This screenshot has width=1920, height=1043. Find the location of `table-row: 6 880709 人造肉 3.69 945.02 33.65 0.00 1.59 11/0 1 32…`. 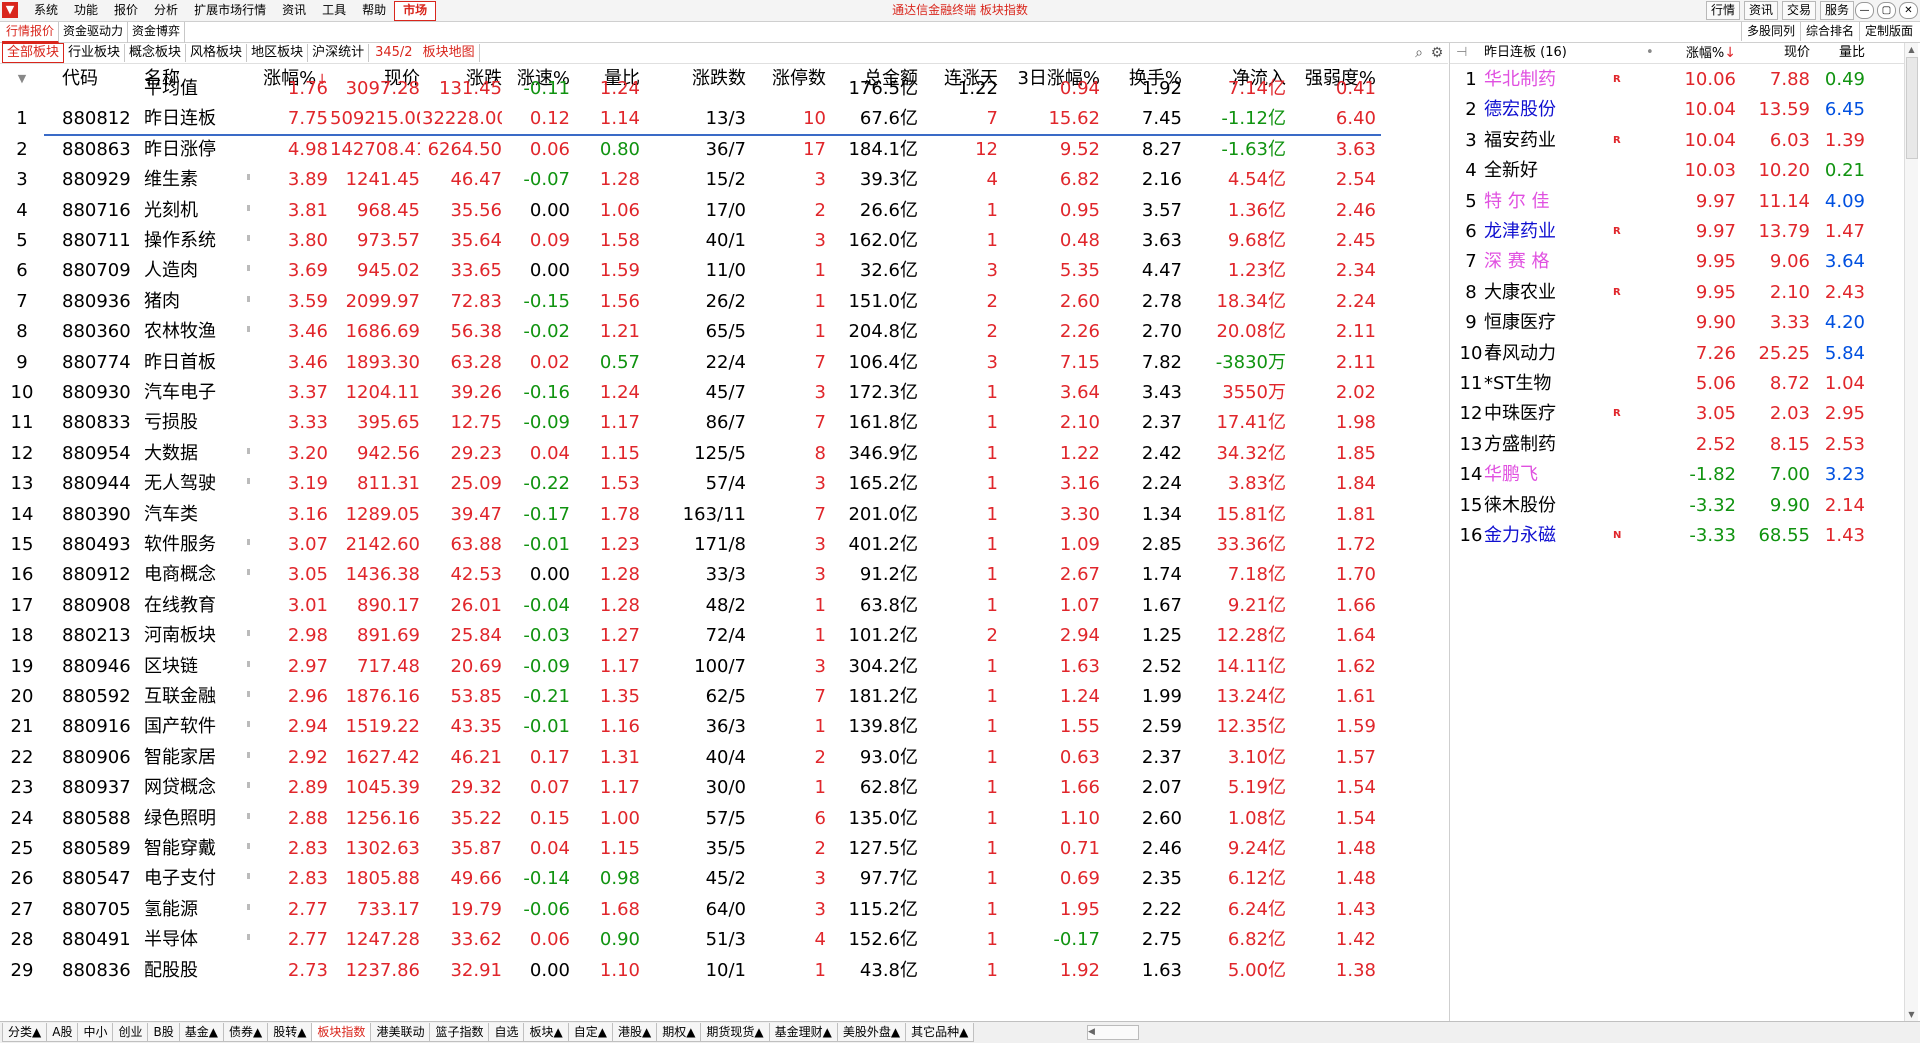

table-row: 6 880709 人造肉 3.69 945.02 33.65 0.00 1.59 11/0 1 32… is located at coordinates (724, 271).